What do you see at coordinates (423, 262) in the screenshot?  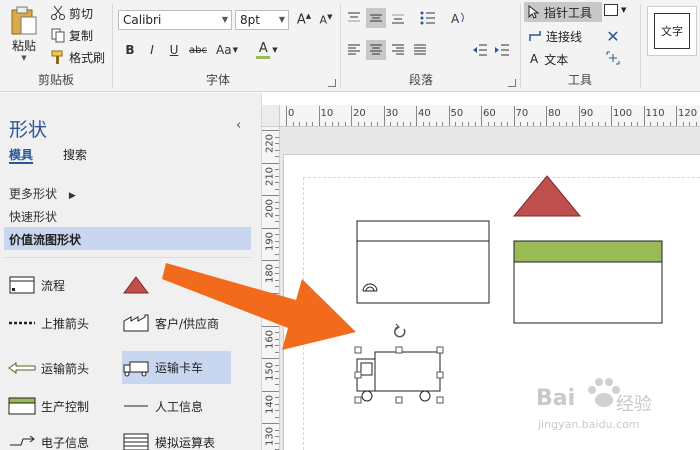 I see `process-shape` at bounding box center [423, 262].